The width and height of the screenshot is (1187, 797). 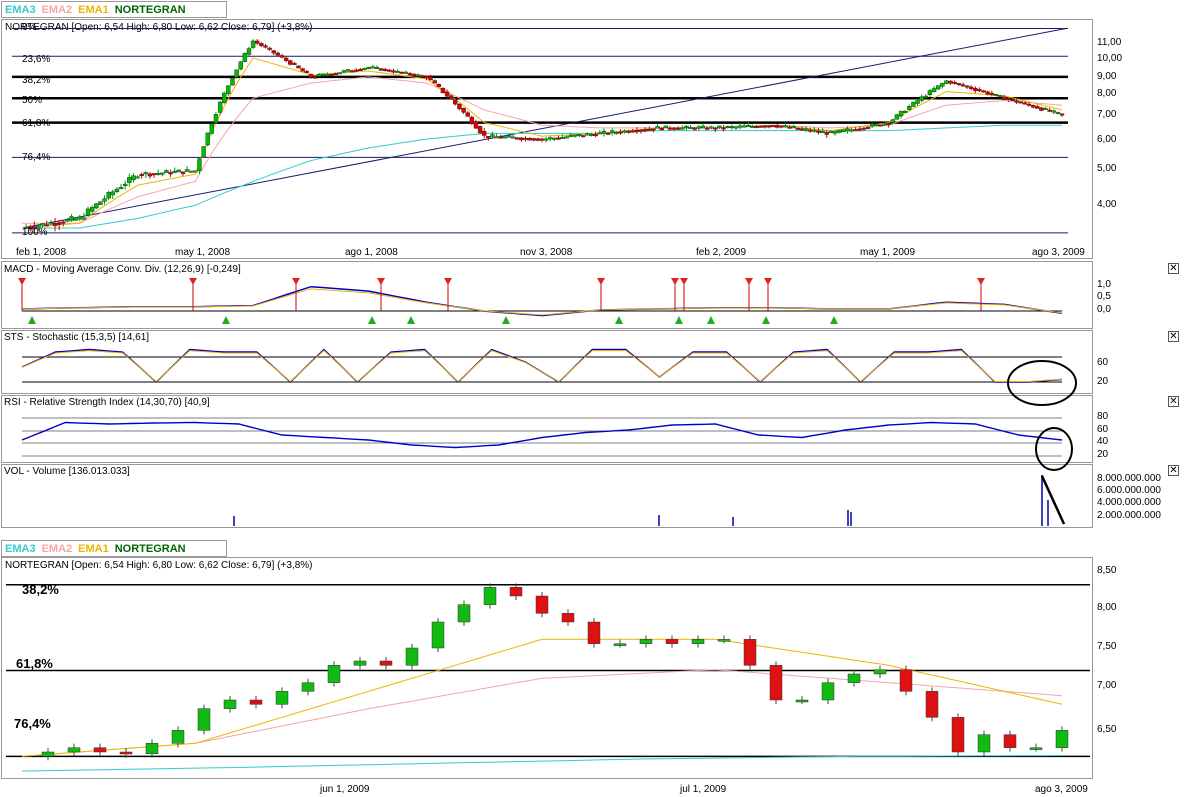 What do you see at coordinates (32, 723) in the screenshot?
I see `zoom-fib-label-76: 76,4%` at bounding box center [32, 723].